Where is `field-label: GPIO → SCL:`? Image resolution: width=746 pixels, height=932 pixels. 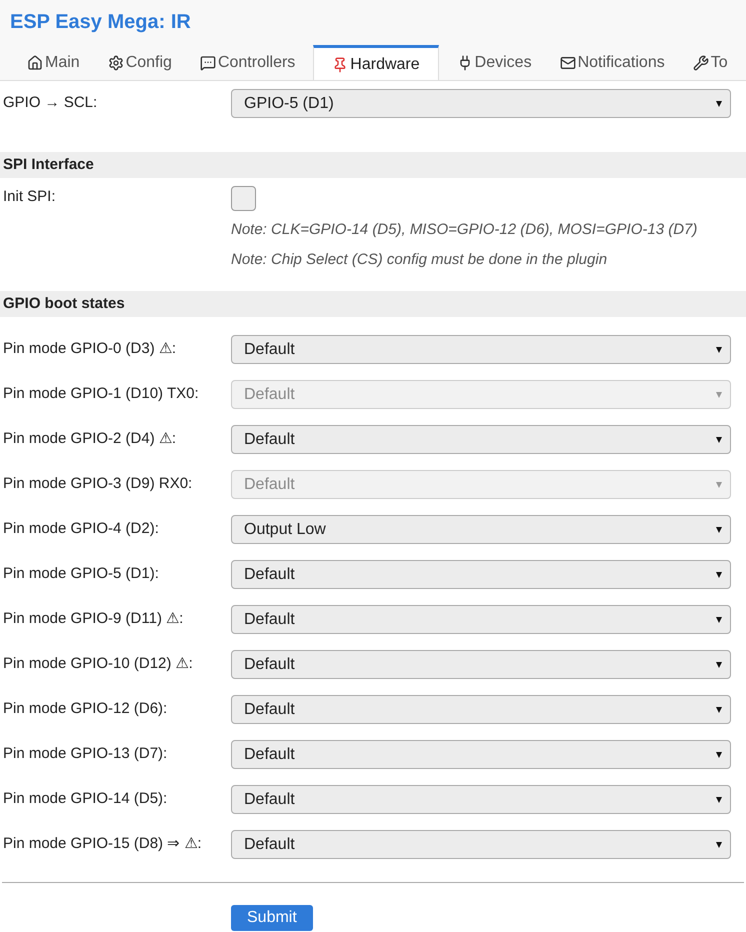
field-label: GPIO → SCL: is located at coordinates (50, 103).